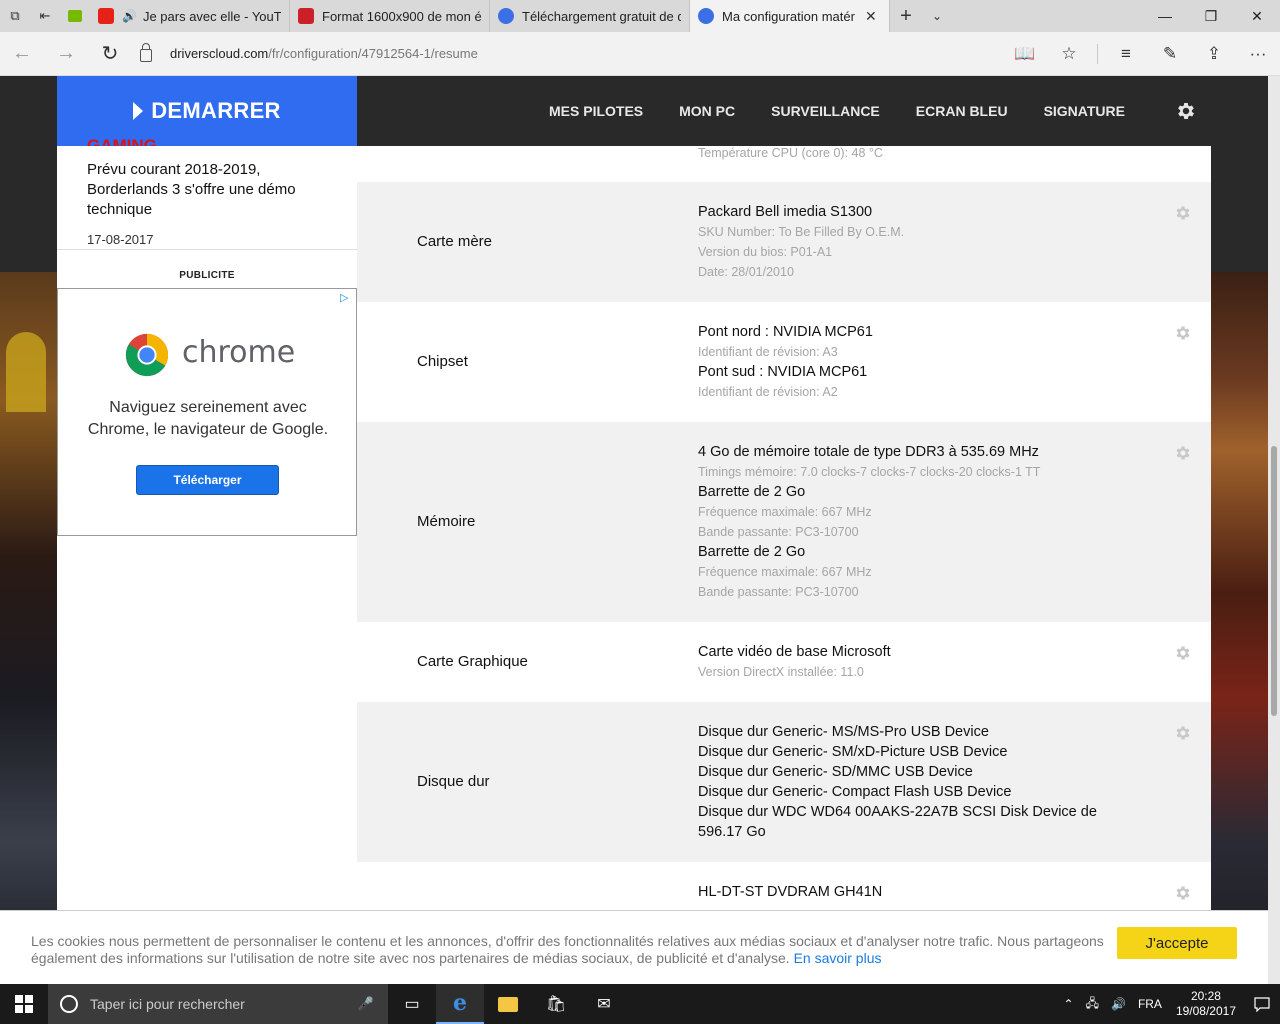 This screenshot has width=1280, height=1024. What do you see at coordinates (346, 297) in the screenshot?
I see `adchoices-icon: ▷` at bounding box center [346, 297].